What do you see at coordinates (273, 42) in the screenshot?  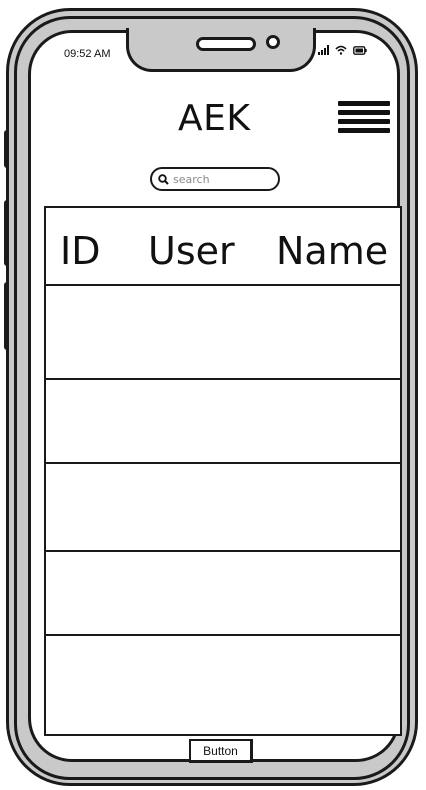 I see `camera-icon` at bounding box center [273, 42].